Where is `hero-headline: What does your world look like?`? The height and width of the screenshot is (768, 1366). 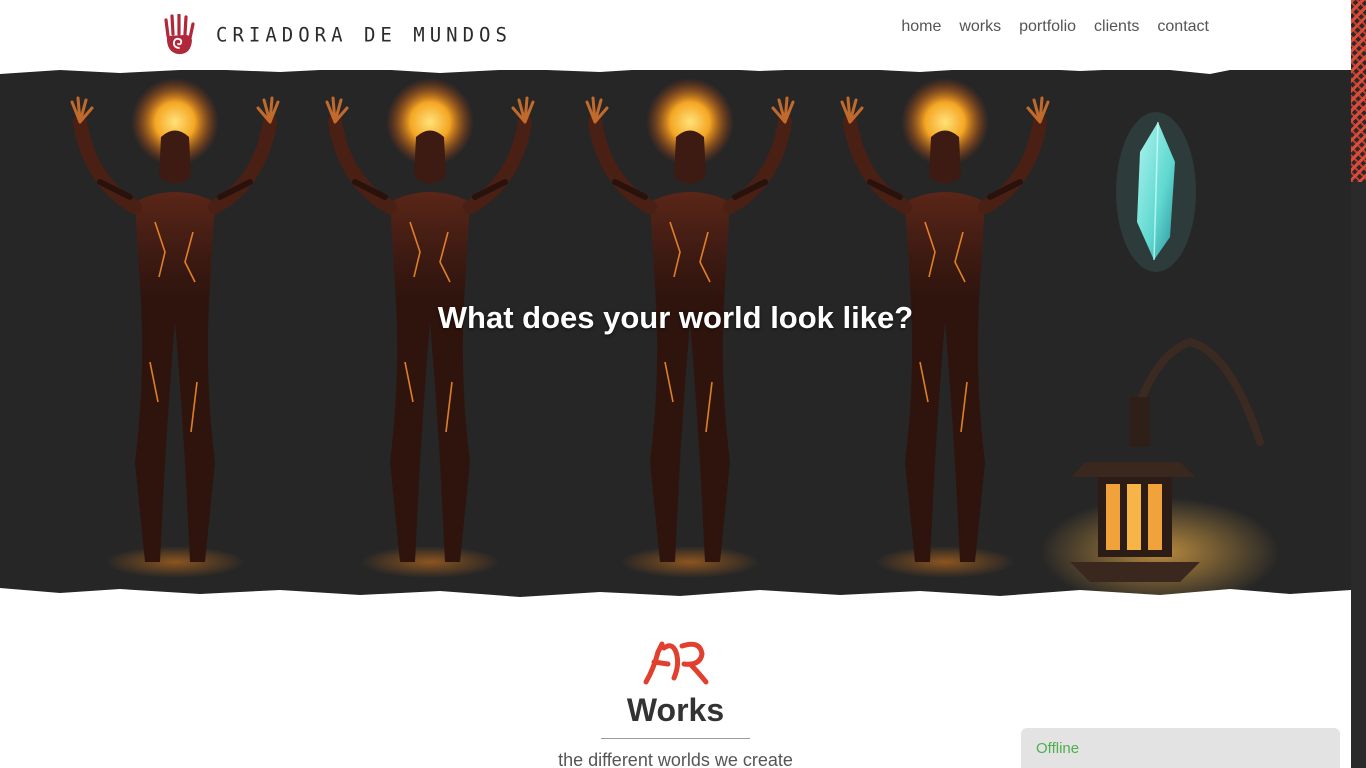 hero-headline: What does your world look like? is located at coordinates (675, 317).